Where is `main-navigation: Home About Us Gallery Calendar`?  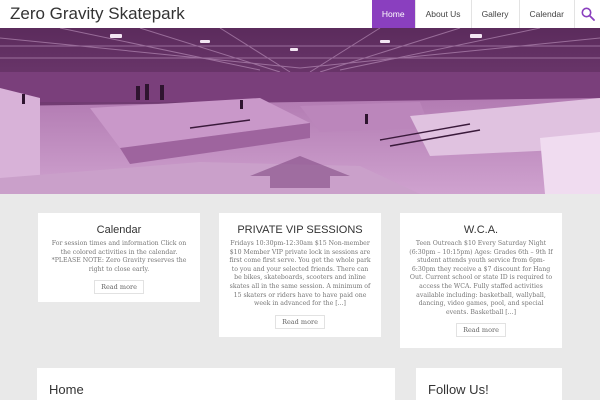
main-navigation: Home About Us Gallery Calendar is located at coordinates (485, 14).